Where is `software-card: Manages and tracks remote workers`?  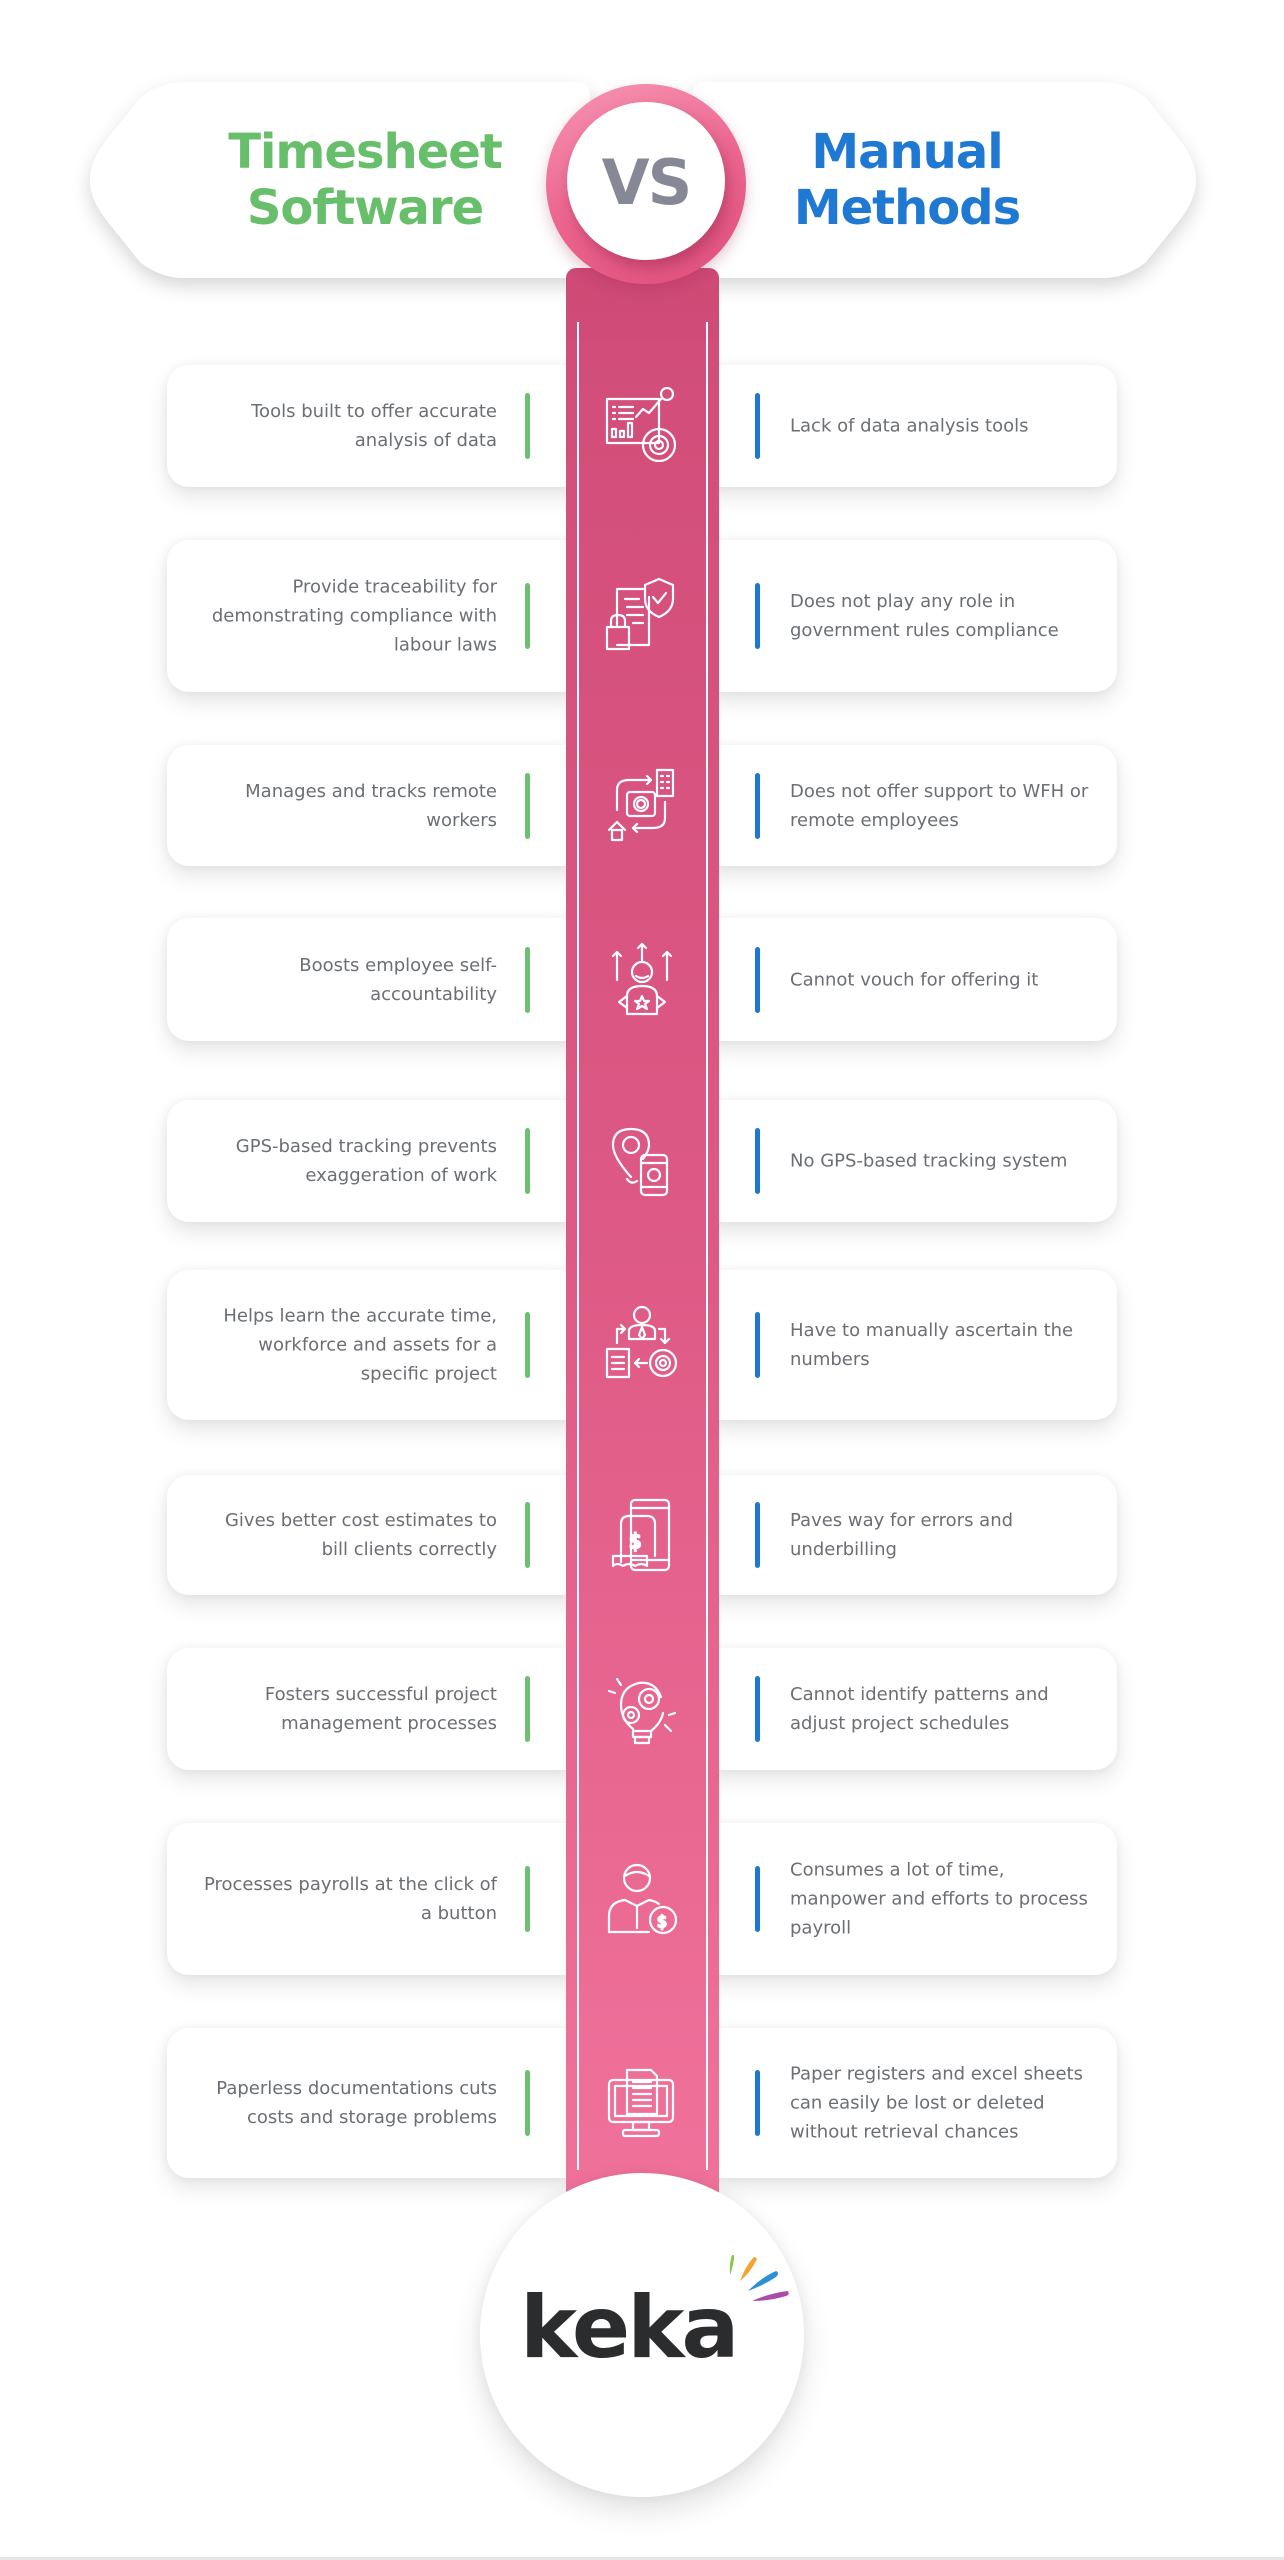
software-card: Manages and tracks remote workers is located at coordinates (377, 805).